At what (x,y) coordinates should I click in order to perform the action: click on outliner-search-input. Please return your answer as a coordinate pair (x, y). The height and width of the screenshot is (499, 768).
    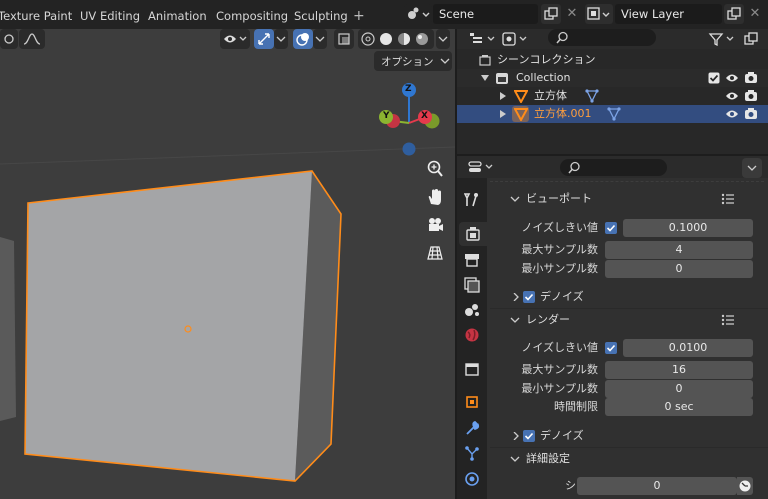
    Looking at the image, I should click on (602, 37).